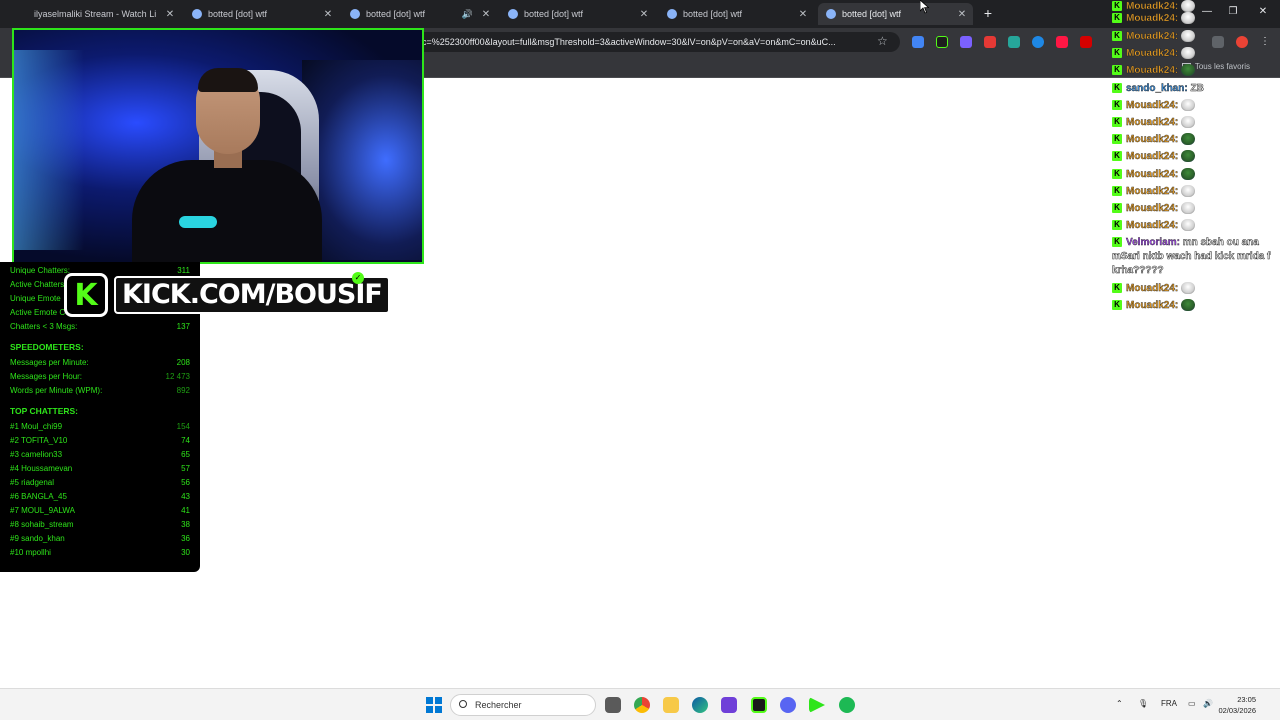 The image size is (1280, 720). Describe the element at coordinates (185, 510) in the screenshot. I see `chatter-count: 41` at that location.